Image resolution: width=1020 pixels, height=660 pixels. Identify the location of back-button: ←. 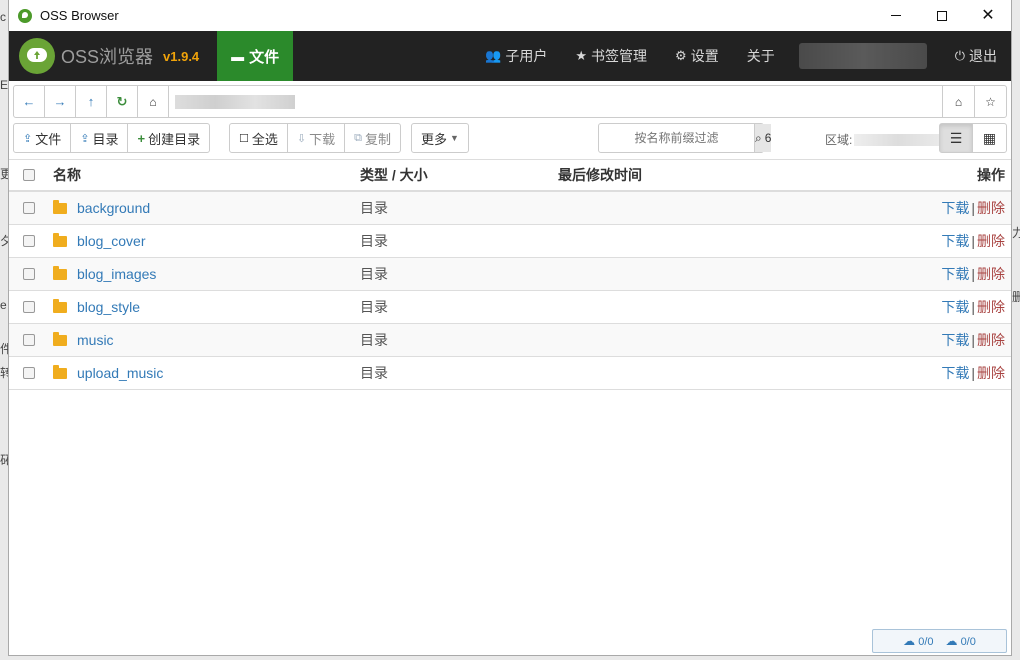
(29, 101).